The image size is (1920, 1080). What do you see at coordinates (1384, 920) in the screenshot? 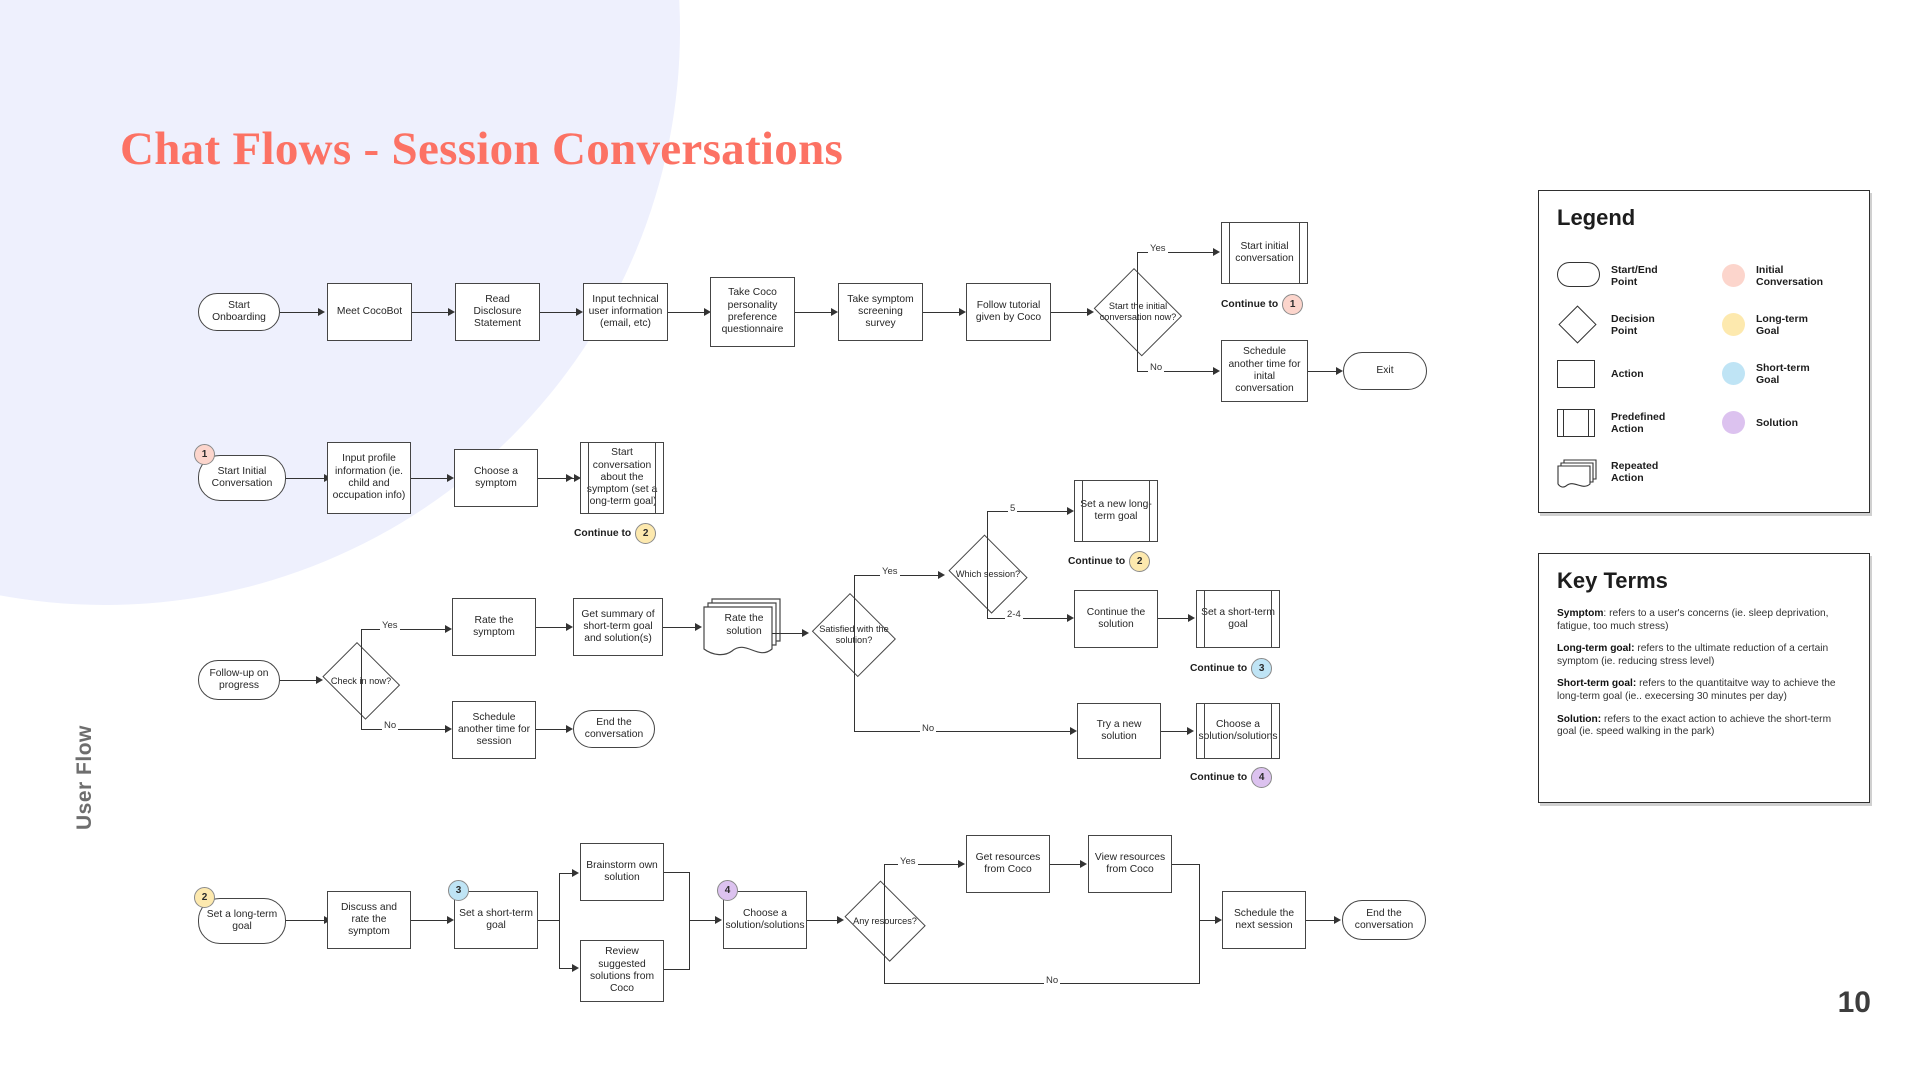
I see `node-end-the-conversation-row4: End the conversation` at bounding box center [1384, 920].